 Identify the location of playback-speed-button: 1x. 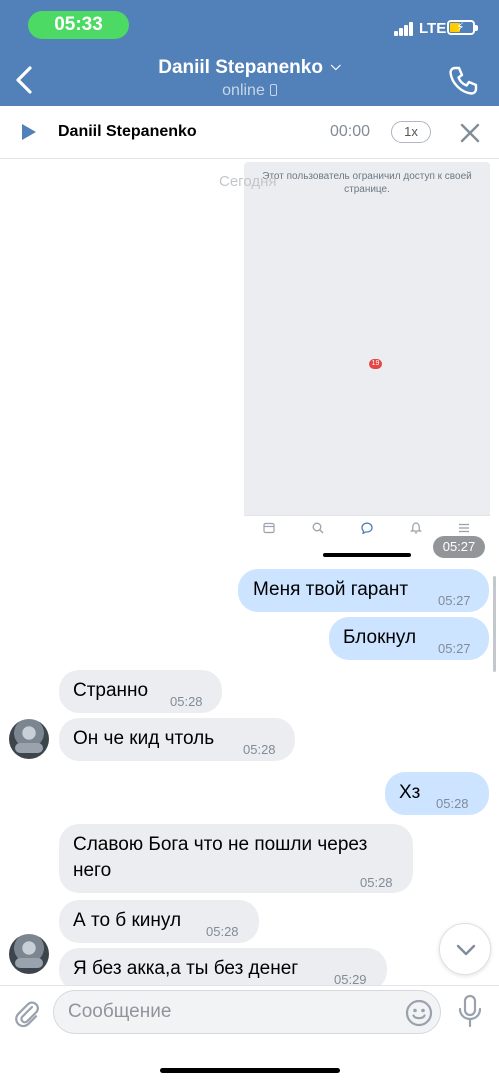
(411, 132).